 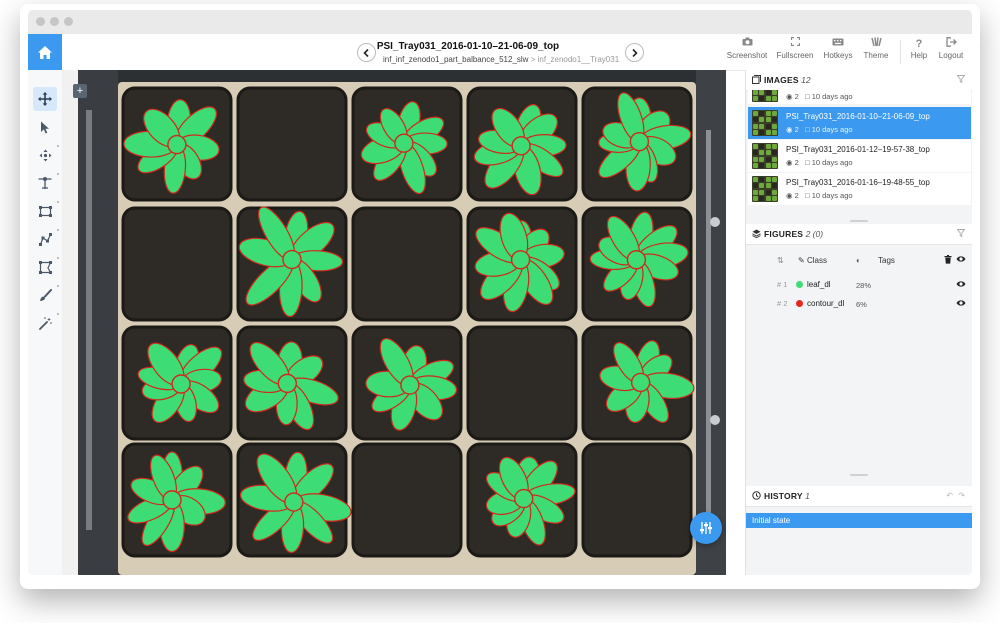 I want to click on redo-icon: ↷, so click(x=961, y=495).